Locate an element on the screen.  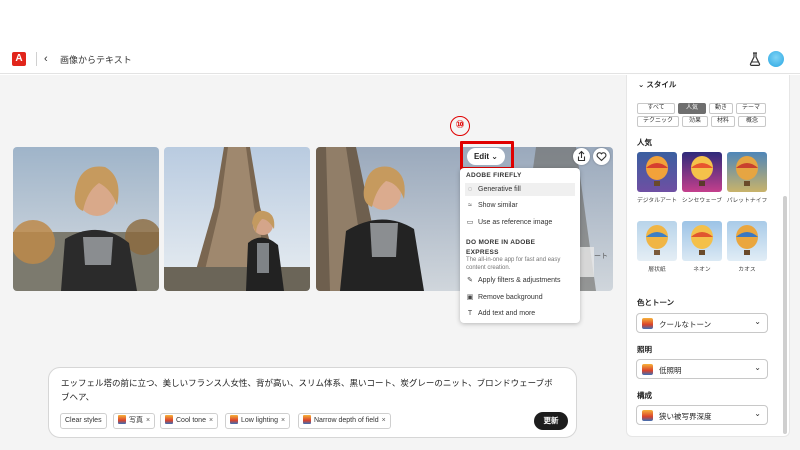
style-chip-photo: 写真 × is located at coordinates (134, 421).